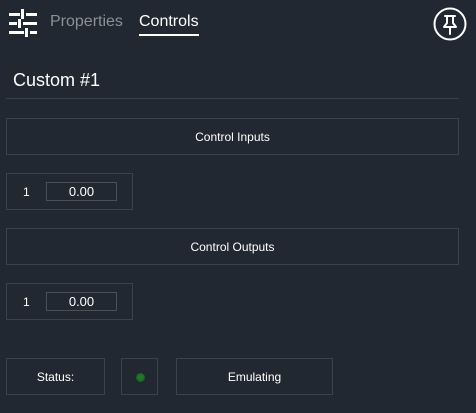 The width and height of the screenshot is (476, 413). What do you see at coordinates (232, 246) in the screenshot?
I see `control-outputs-header: Control Outputs` at bounding box center [232, 246].